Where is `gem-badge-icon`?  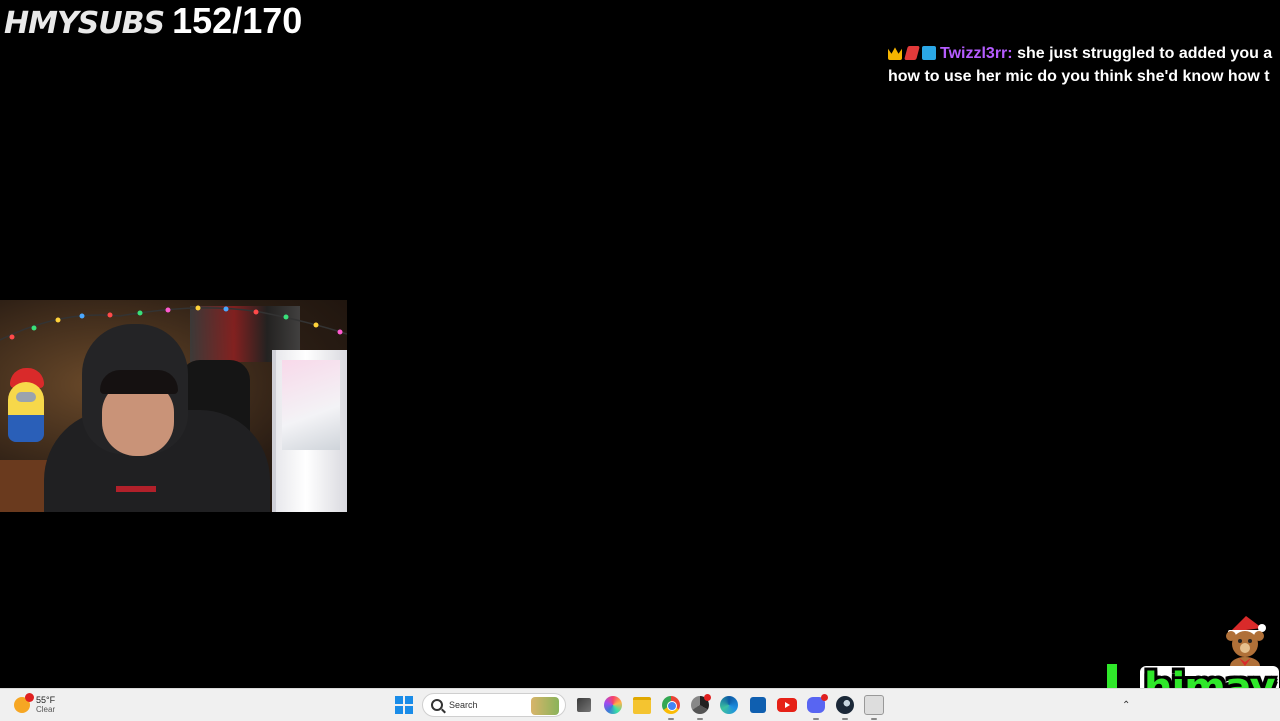
gem-badge-icon is located at coordinates (912, 53).